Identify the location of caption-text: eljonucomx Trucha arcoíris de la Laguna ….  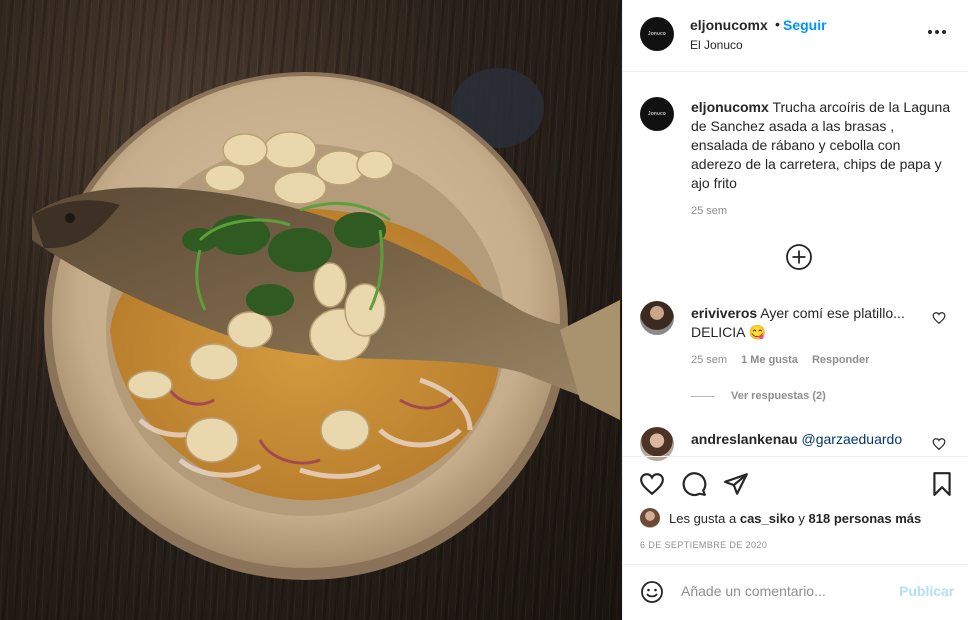
(822, 145).